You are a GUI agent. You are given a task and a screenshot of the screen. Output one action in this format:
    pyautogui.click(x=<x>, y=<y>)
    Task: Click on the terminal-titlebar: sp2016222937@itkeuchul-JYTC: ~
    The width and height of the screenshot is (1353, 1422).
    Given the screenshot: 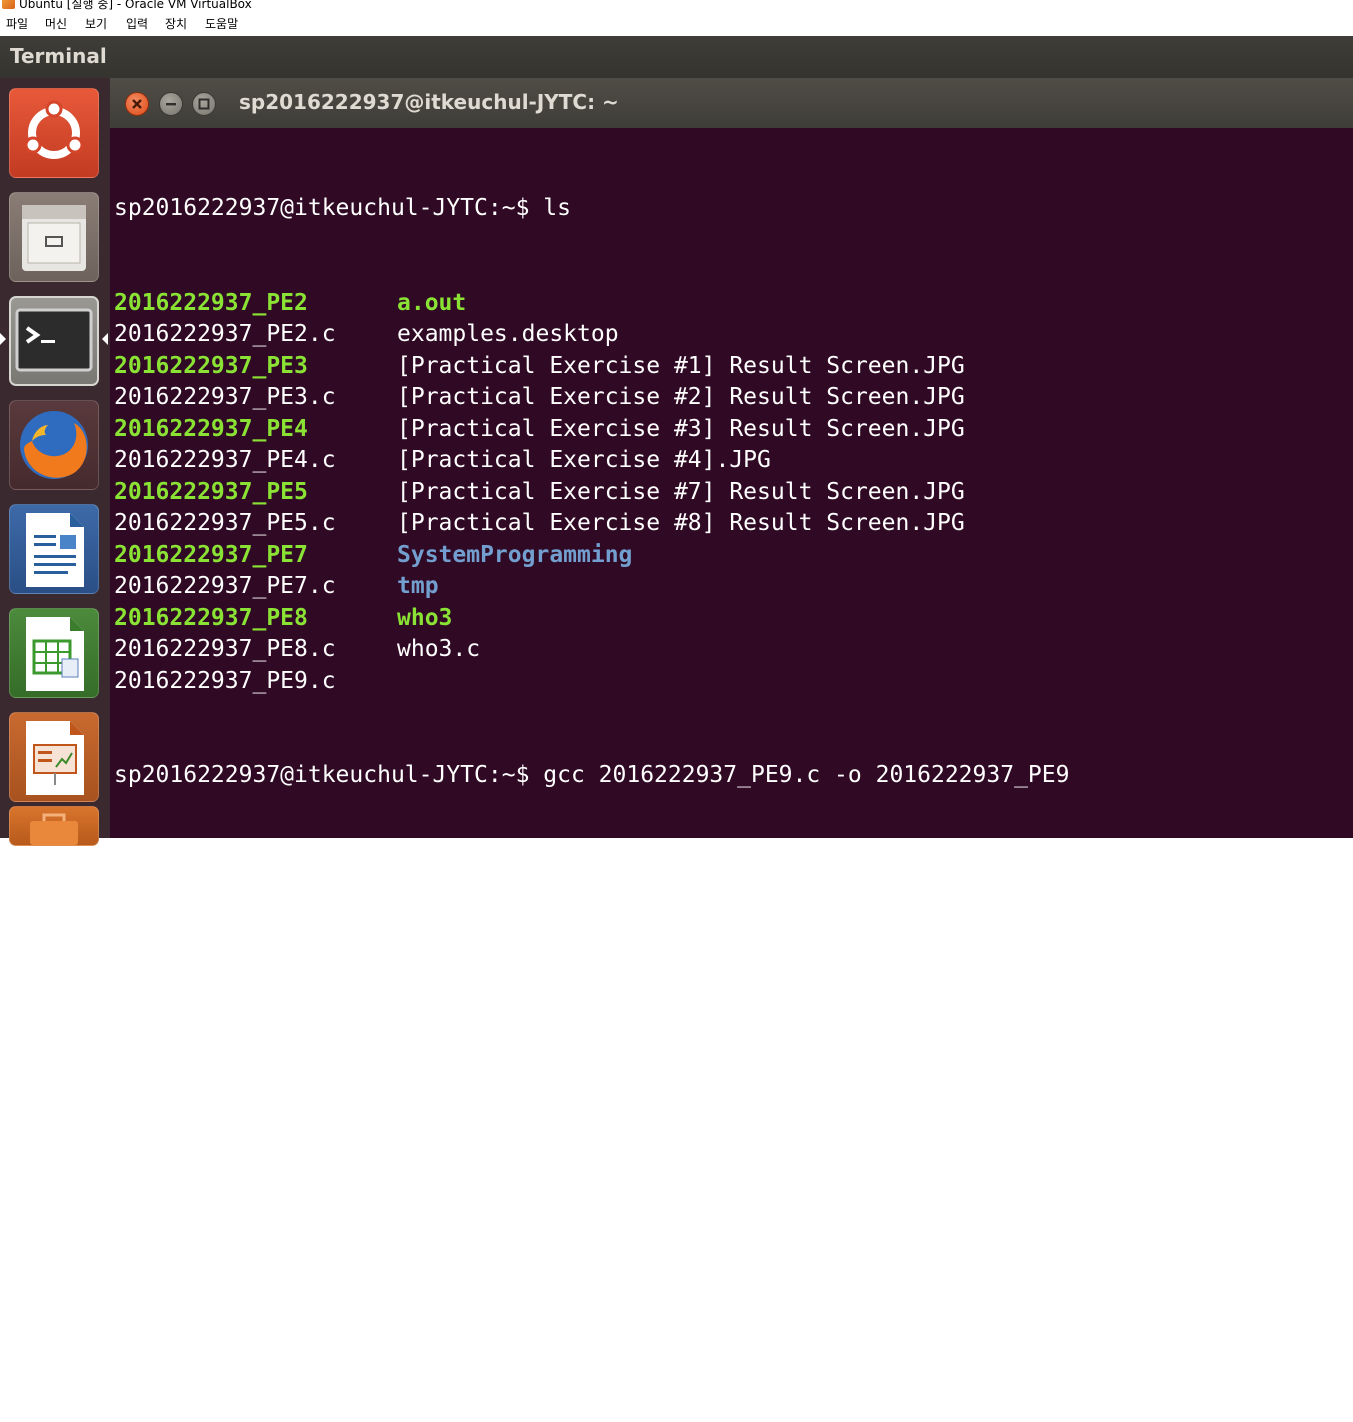 What is the action you would take?
    pyautogui.click(x=731, y=103)
    